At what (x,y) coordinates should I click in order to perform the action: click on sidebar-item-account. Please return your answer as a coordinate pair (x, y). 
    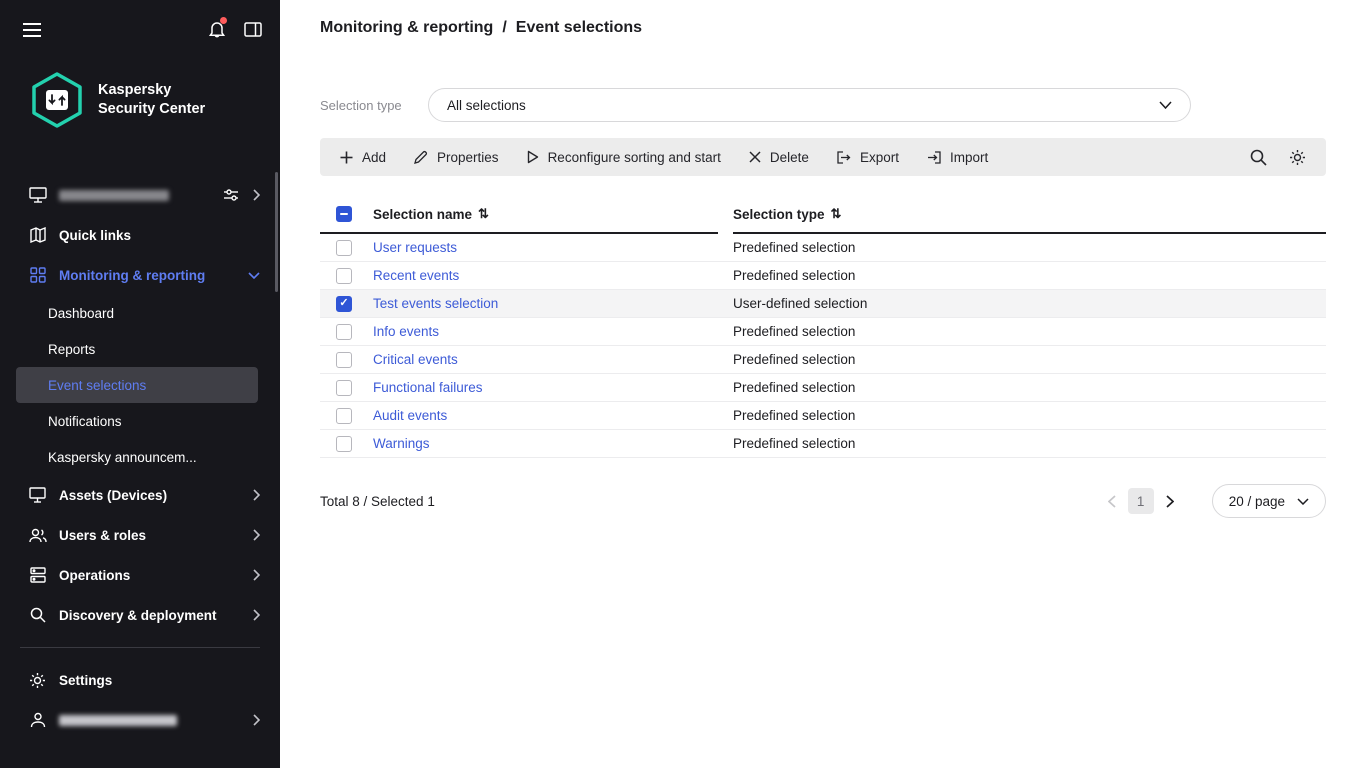
    Looking at the image, I should click on (140, 720).